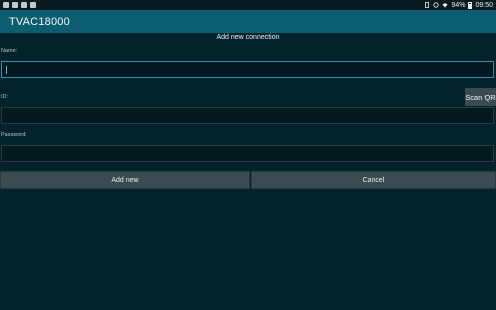 Image resolution: width=496 pixels, height=310 pixels. I want to click on add-new-button: Add new, so click(125, 180).